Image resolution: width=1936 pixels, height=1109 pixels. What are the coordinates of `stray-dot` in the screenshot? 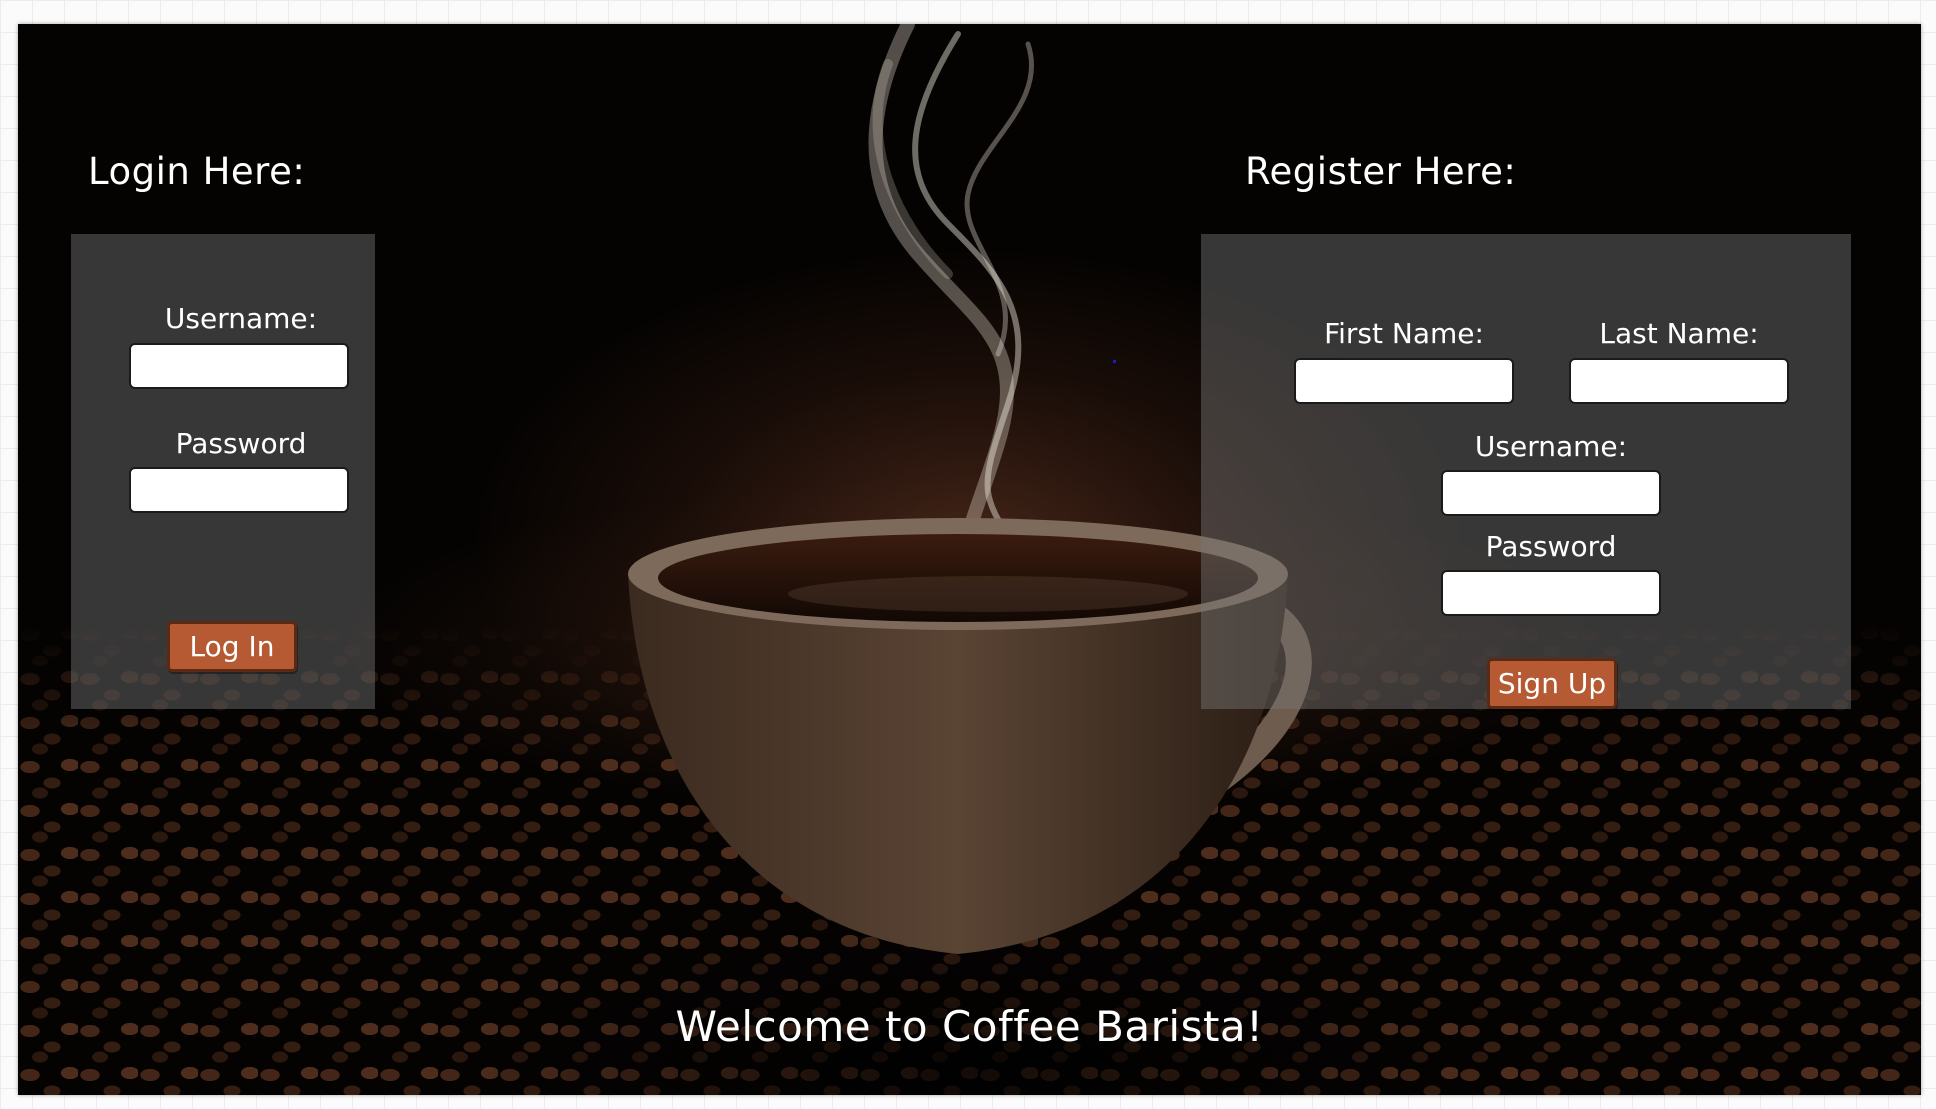 It's located at (1114, 361).